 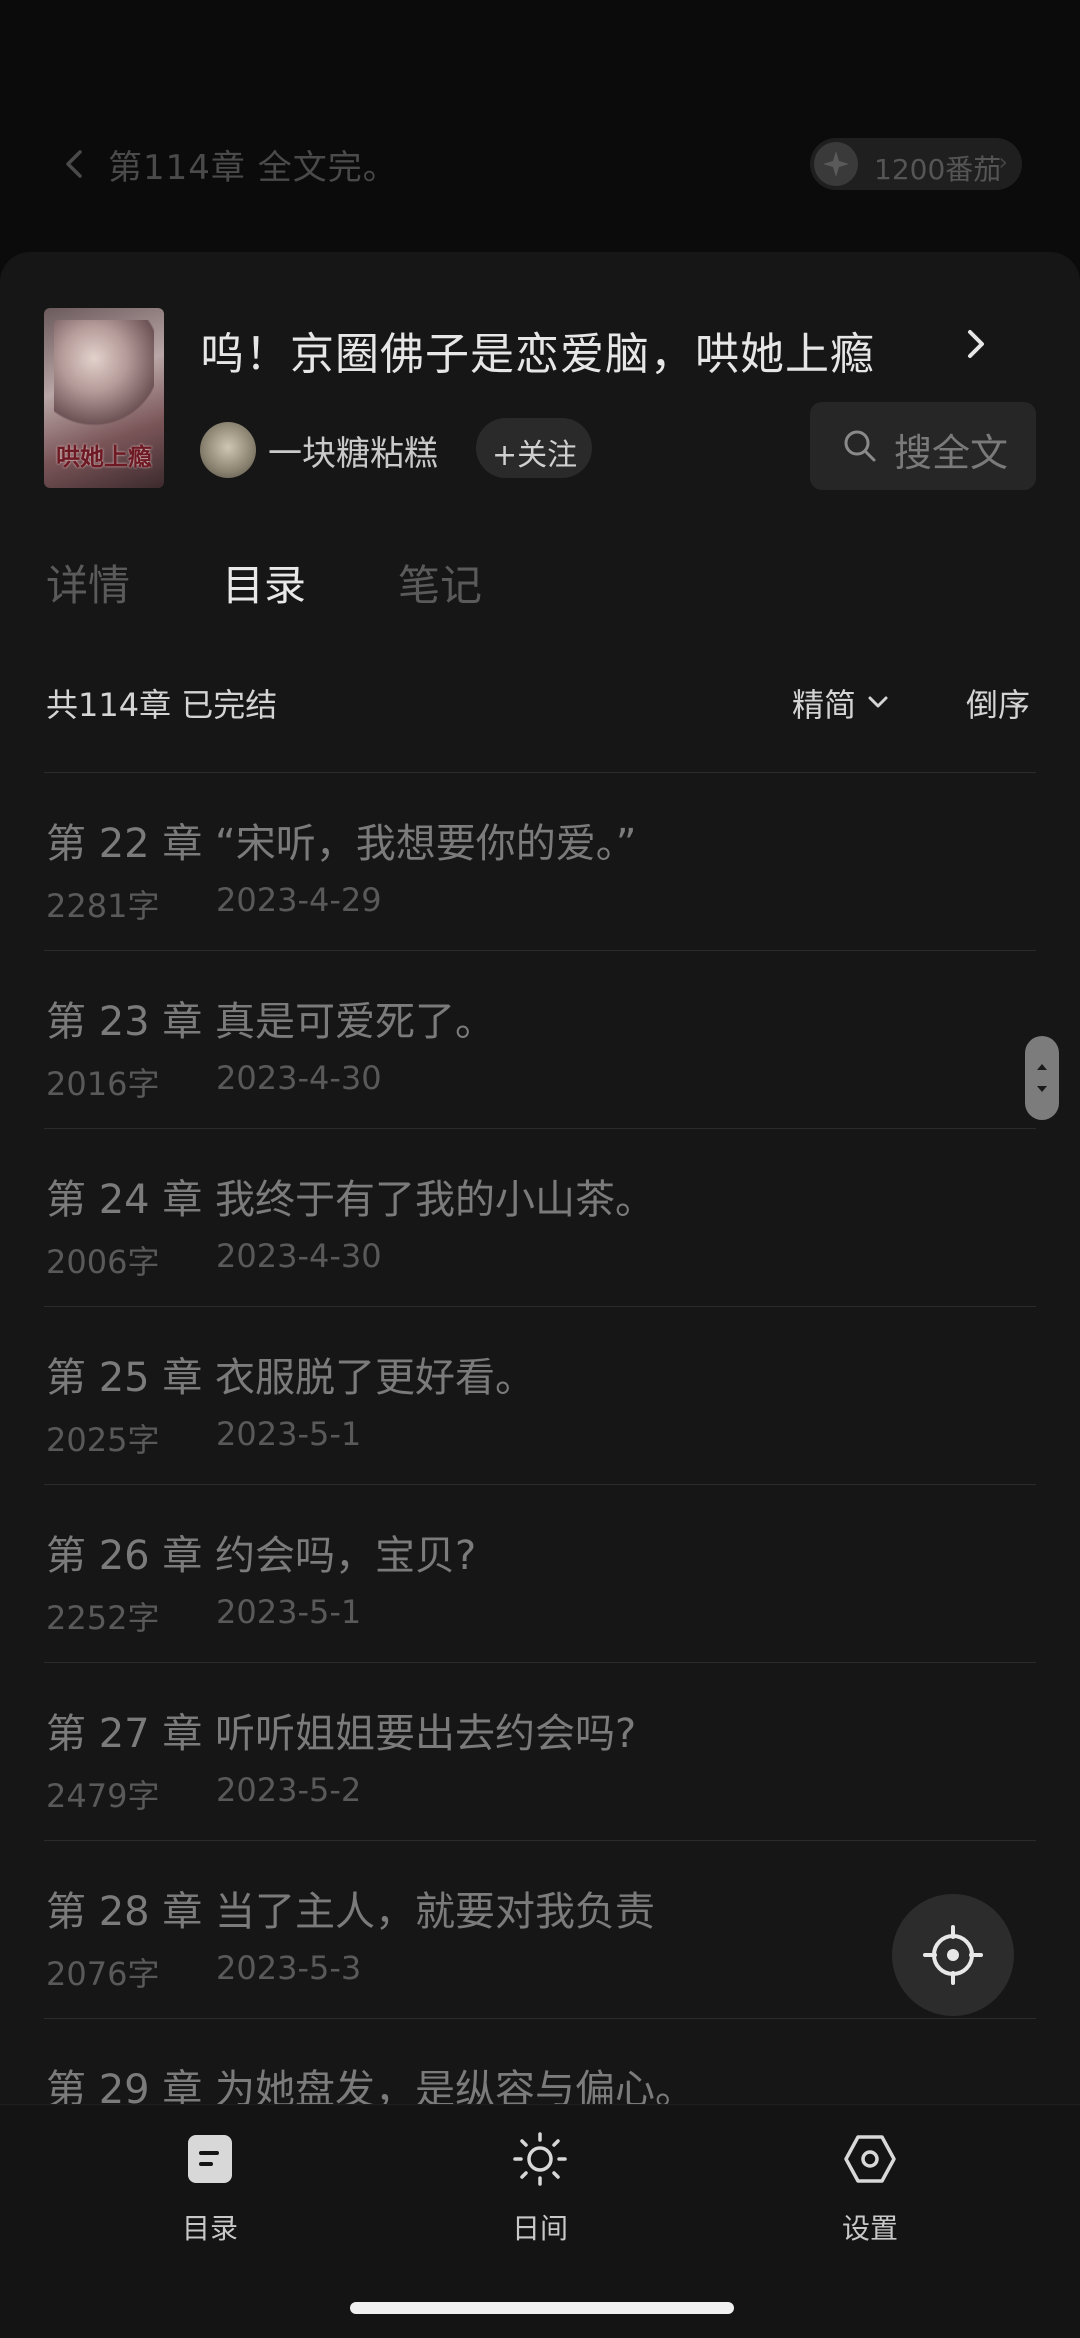 What do you see at coordinates (291, 1378) in the screenshot?
I see `chapter-title: 第 25 章 衣服脱了更好看。` at bounding box center [291, 1378].